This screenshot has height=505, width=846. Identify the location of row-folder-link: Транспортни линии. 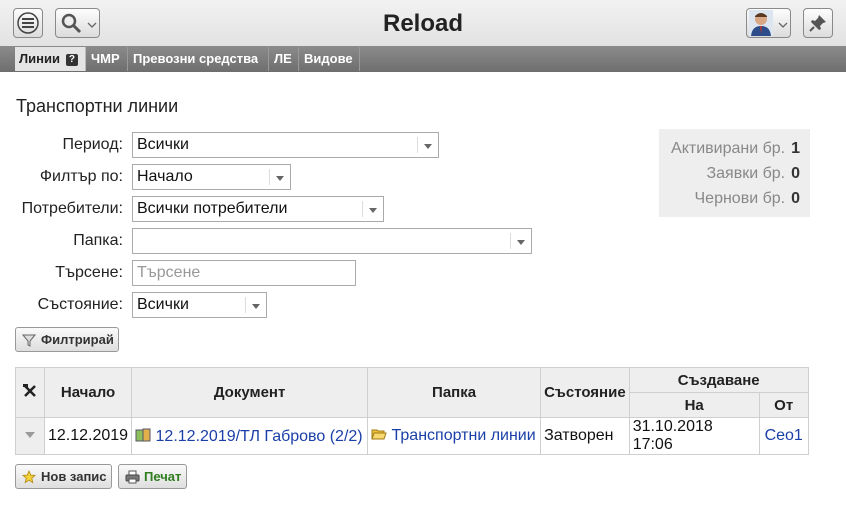
(464, 435).